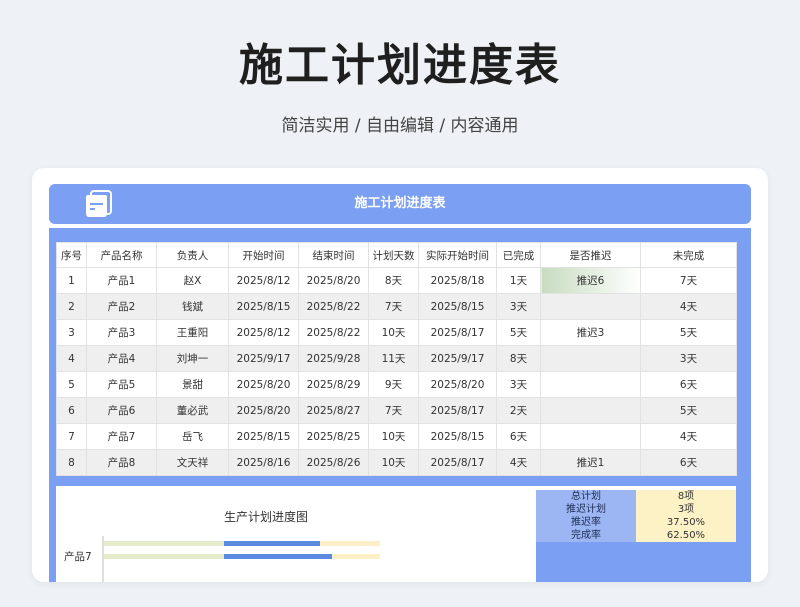 The image size is (800, 607). I want to click on summary-value: 37.50%, so click(686, 522).